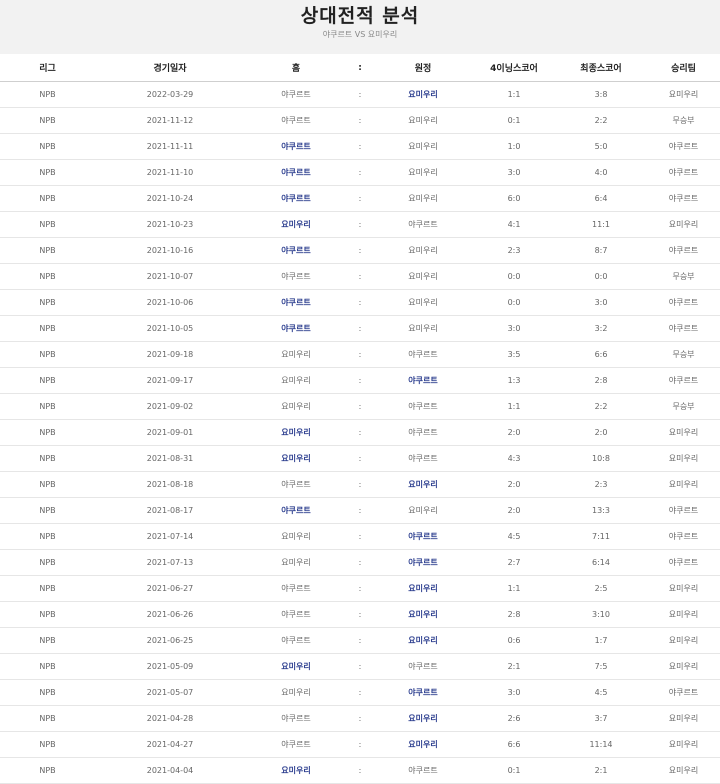 The width and height of the screenshot is (720, 784). Describe the element at coordinates (170, 250) in the screenshot. I see `date-cell: 2021-10-16` at that location.